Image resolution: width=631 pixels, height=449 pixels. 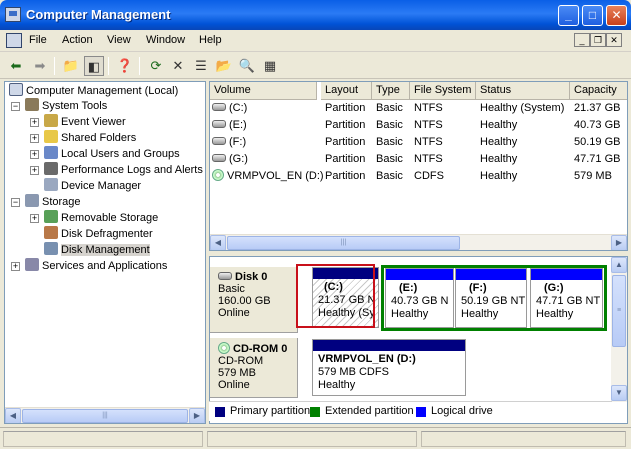 I want to click on toolbar: ⬅ ➡ 📁 ◧ ❓ ⟳ ✕ ☰ 📂 🔍 ▦, so click(x=315, y=66).